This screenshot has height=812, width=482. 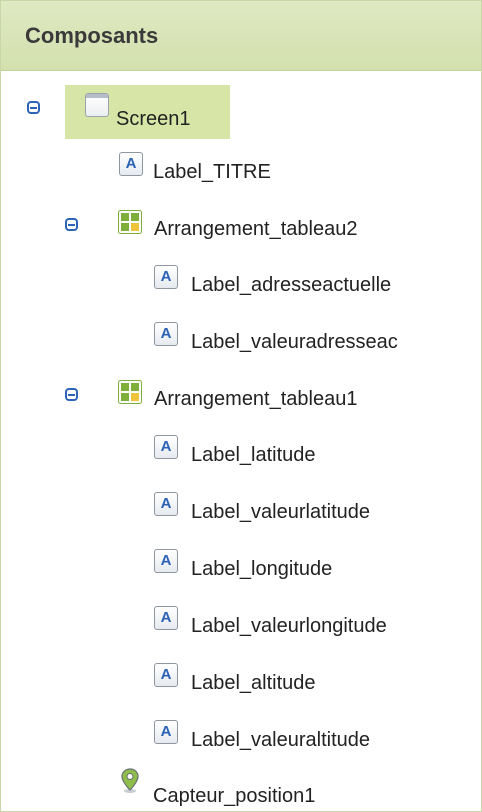 I want to click on tree-item-label: Label_valeuradresseac, so click(x=294, y=342).